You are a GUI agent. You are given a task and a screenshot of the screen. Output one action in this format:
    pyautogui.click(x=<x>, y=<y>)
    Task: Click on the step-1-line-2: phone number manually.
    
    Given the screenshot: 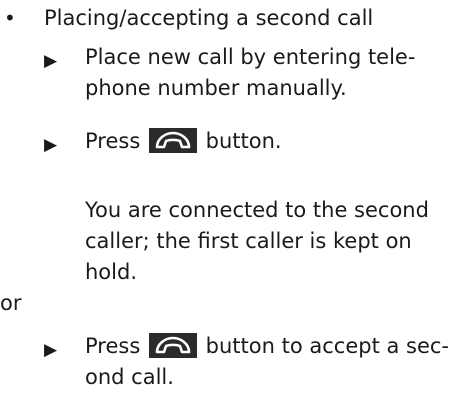 What is the action you would take?
    pyautogui.click(x=216, y=88)
    